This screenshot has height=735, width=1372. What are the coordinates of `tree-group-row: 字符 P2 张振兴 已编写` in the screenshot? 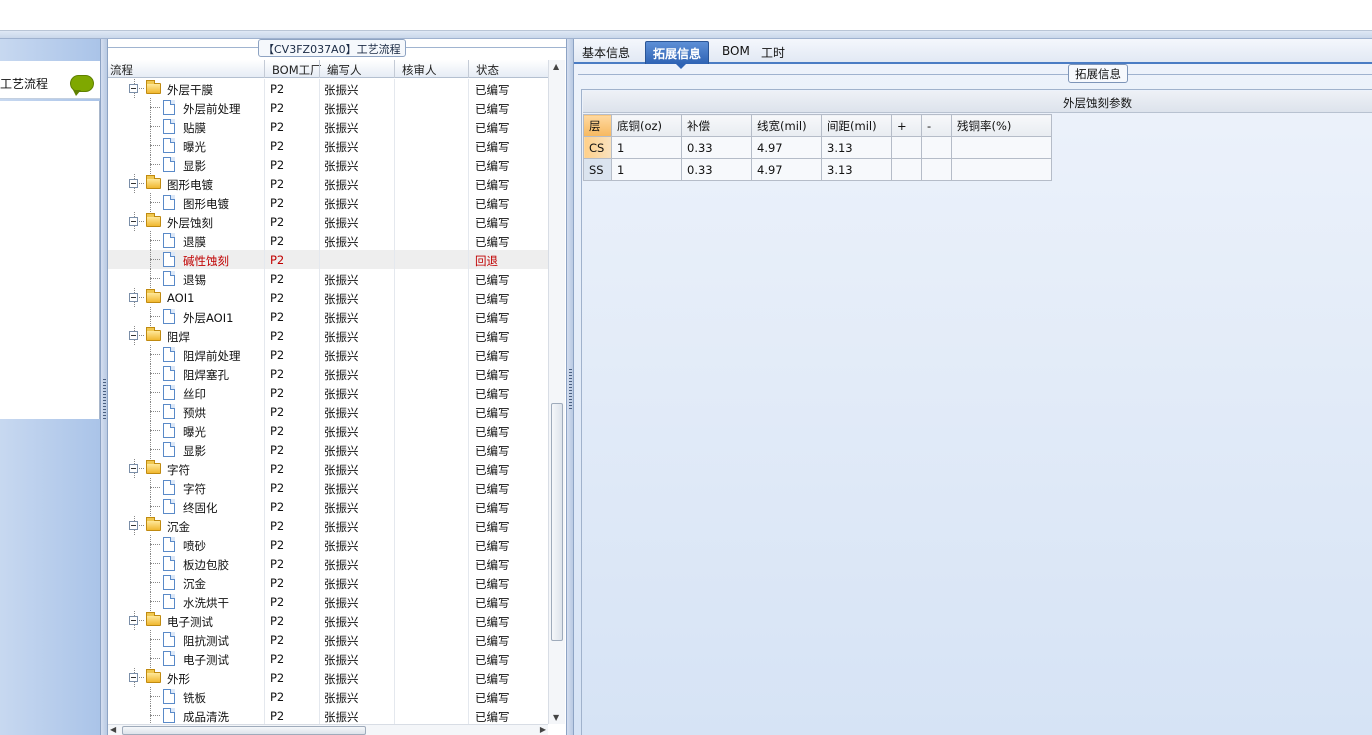 It's located at (328, 468).